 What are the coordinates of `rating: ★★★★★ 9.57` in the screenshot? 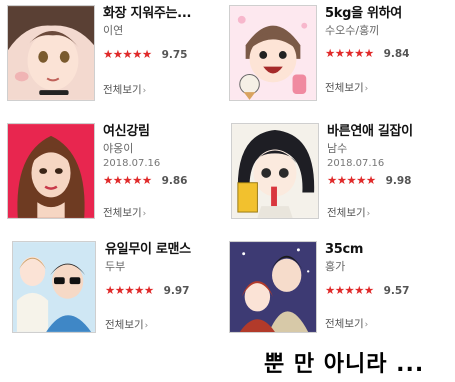 It's located at (387, 290).